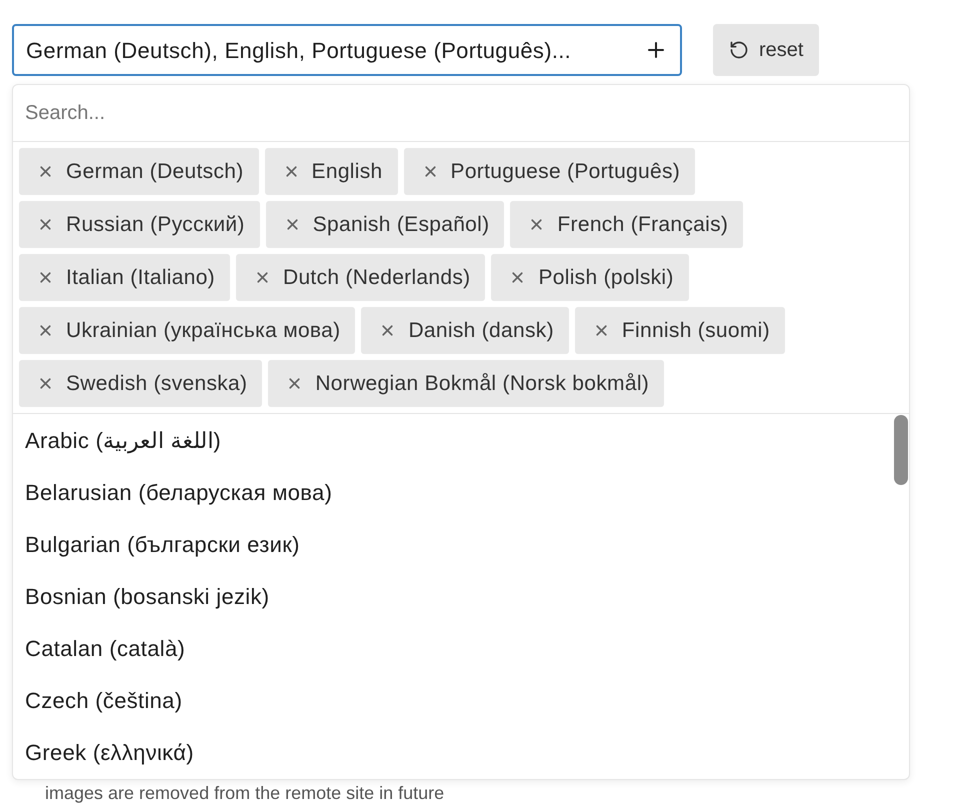 This screenshot has height=804, width=962. What do you see at coordinates (696, 331) in the screenshot?
I see `chip-label: Finnish (suomi)` at bounding box center [696, 331].